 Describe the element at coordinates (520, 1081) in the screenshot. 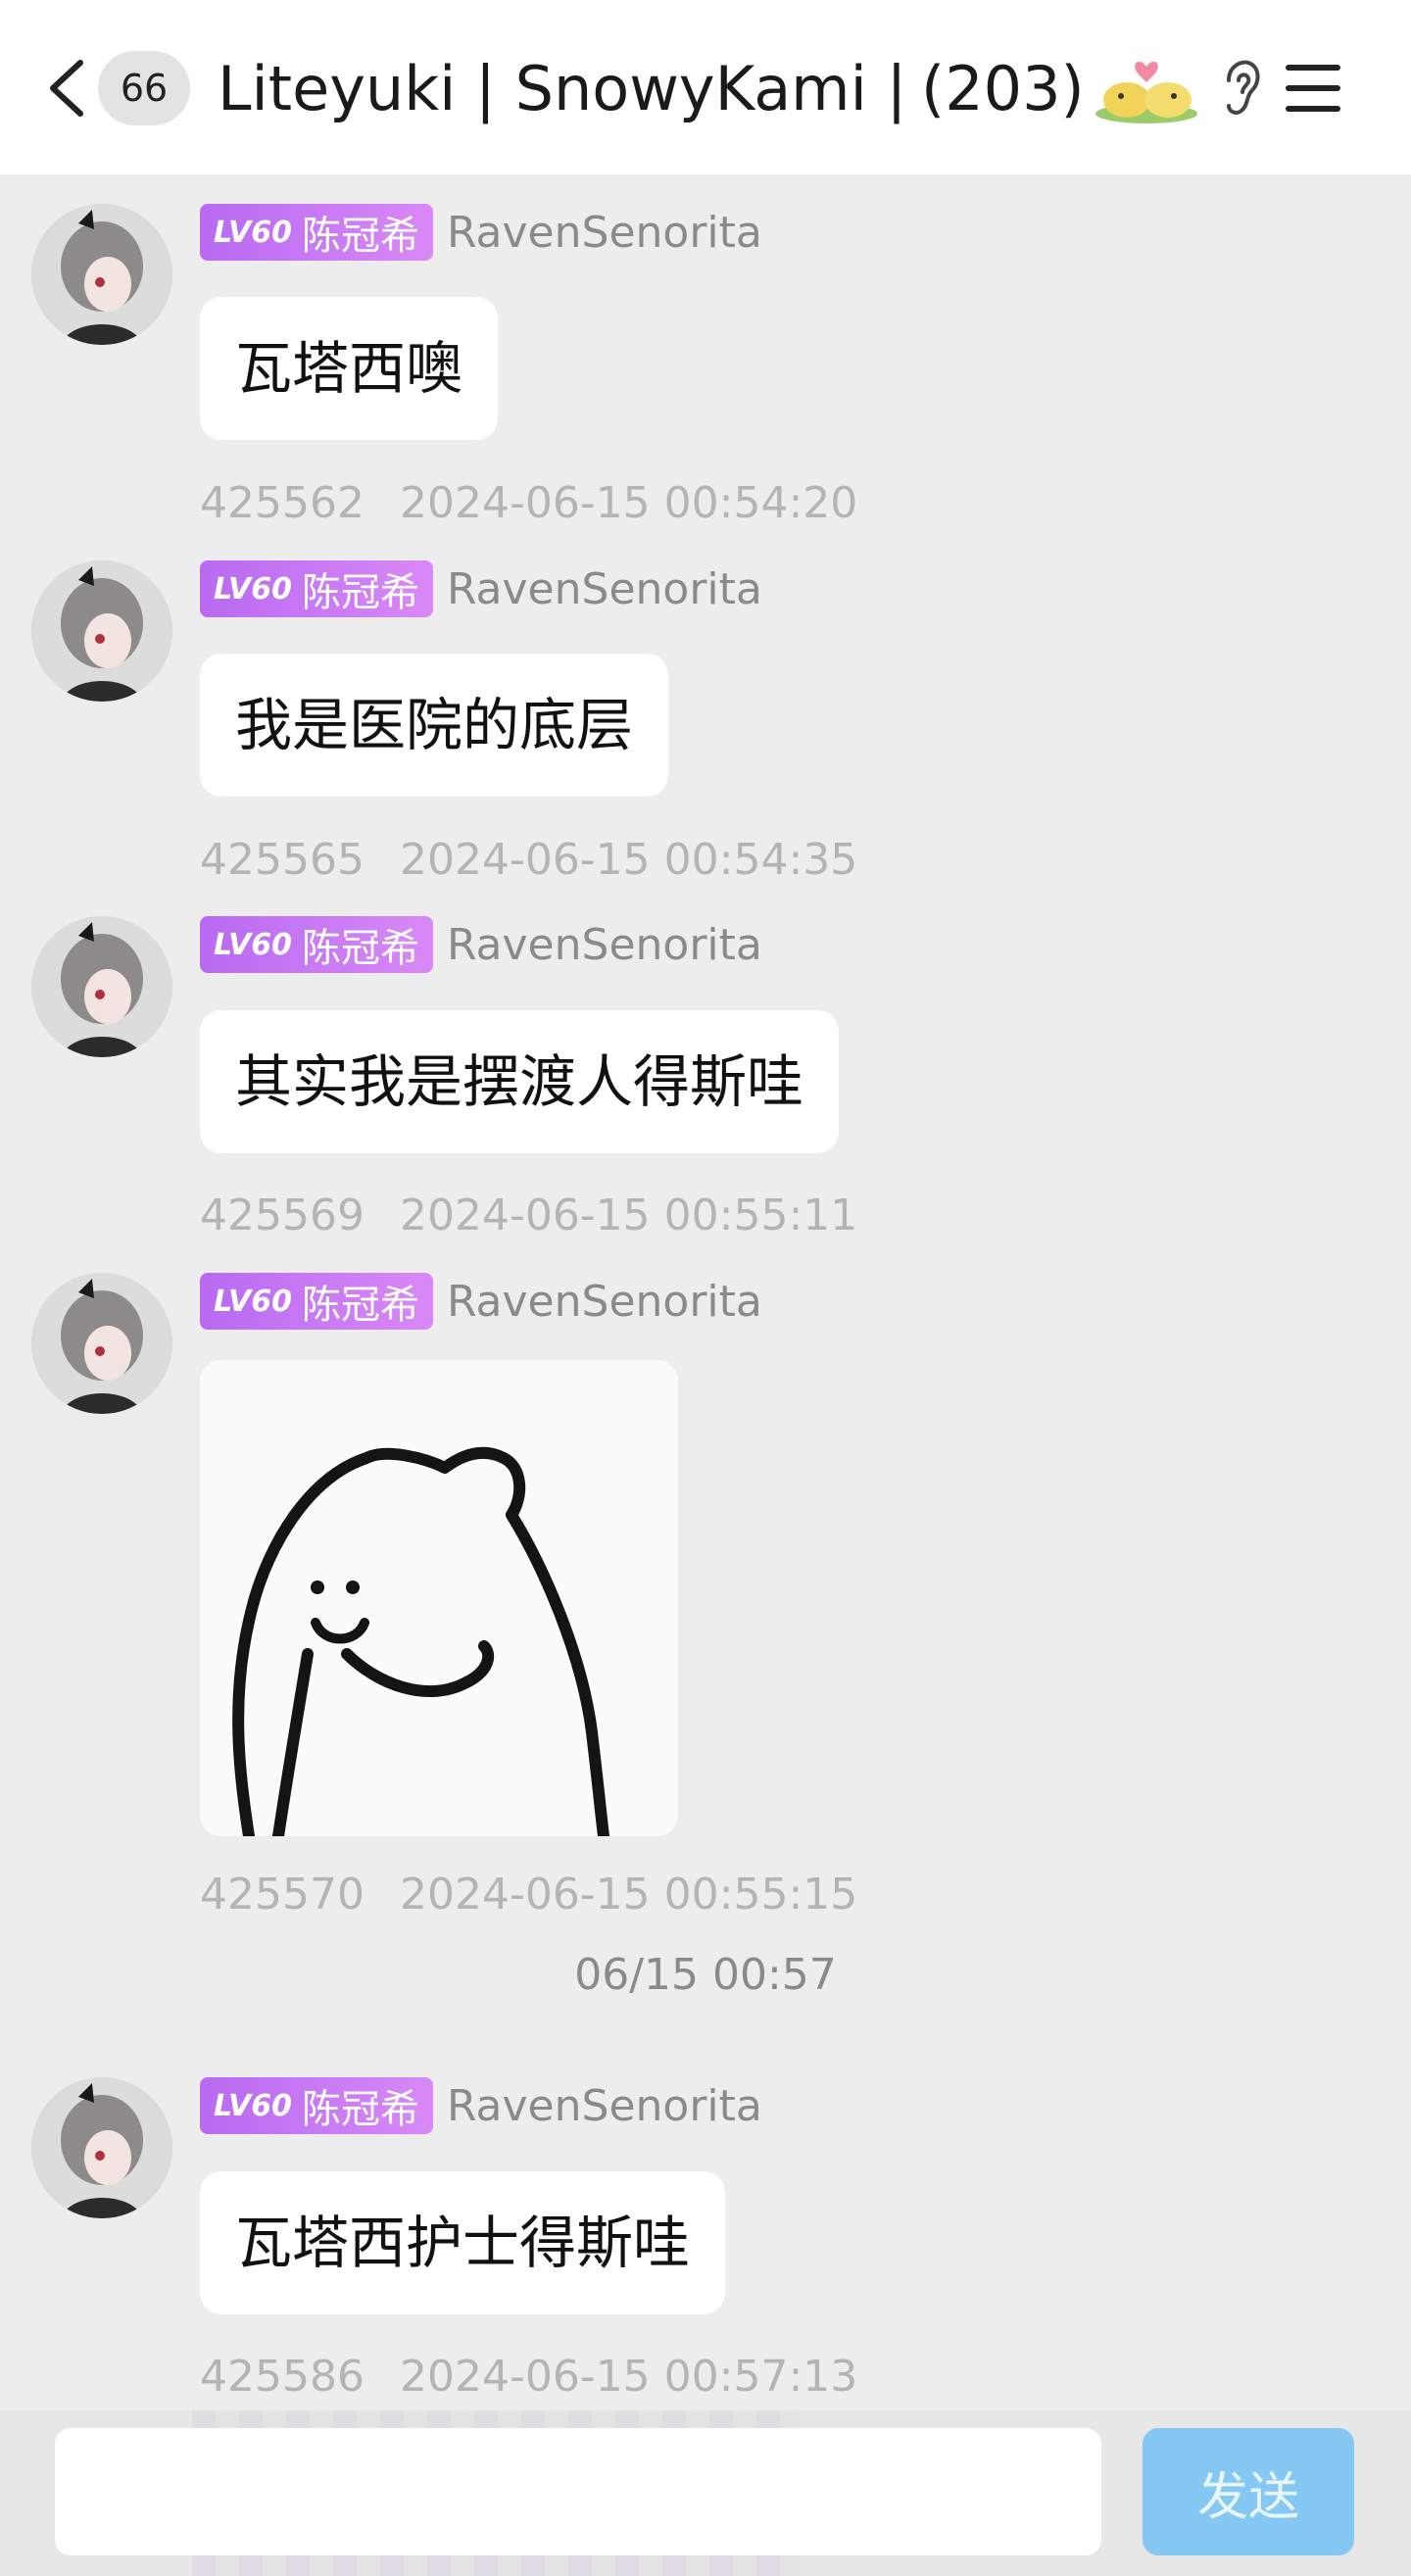

I see `message-bubble: 其实我是摆渡人得斯哇` at that location.